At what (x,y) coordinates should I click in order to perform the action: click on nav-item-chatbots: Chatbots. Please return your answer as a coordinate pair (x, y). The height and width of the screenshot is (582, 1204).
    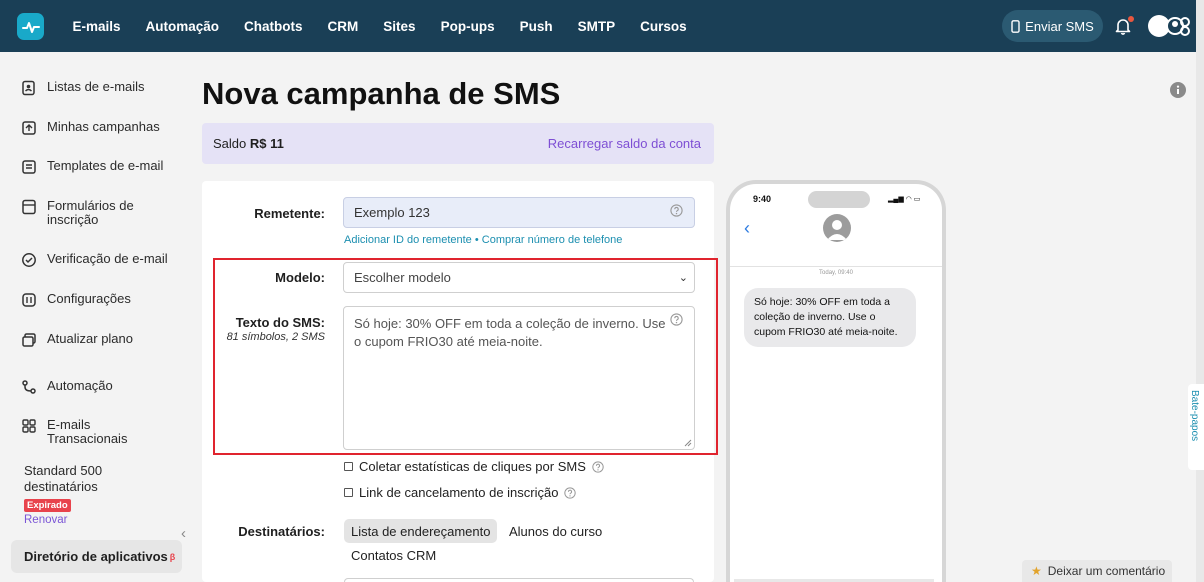
    Looking at the image, I should click on (273, 26).